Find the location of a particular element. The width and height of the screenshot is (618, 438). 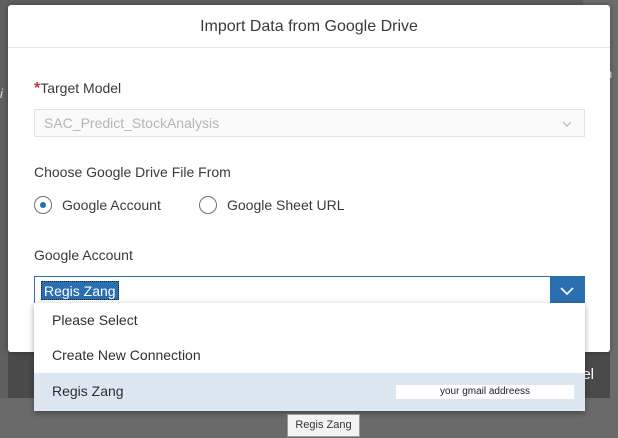

radio-google-sheet-url: Google Sheet URL is located at coordinates (272, 205).